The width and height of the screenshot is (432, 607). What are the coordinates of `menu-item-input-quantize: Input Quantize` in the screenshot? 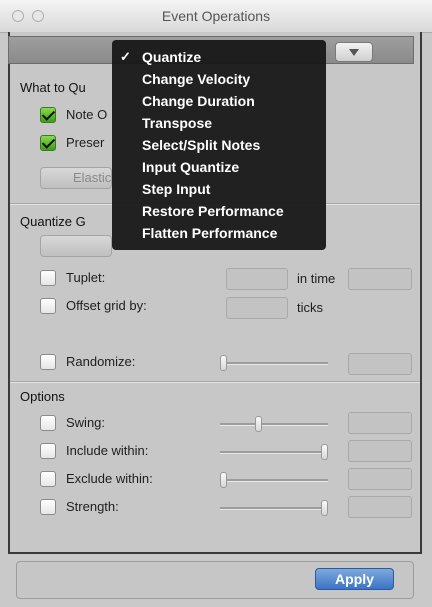 It's located at (219, 167).